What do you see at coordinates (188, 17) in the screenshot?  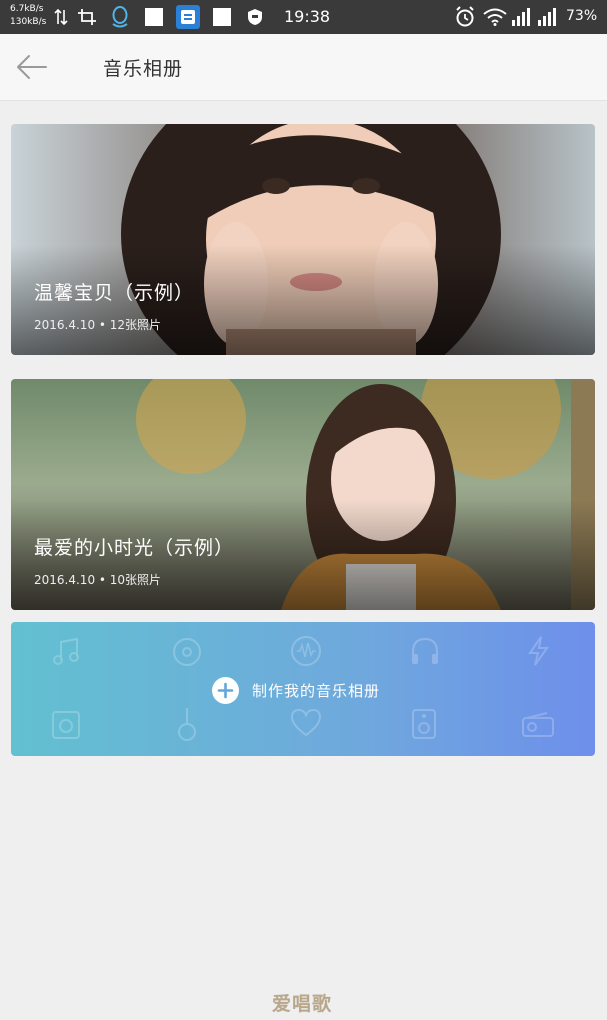 I see `app-icon` at bounding box center [188, 17].